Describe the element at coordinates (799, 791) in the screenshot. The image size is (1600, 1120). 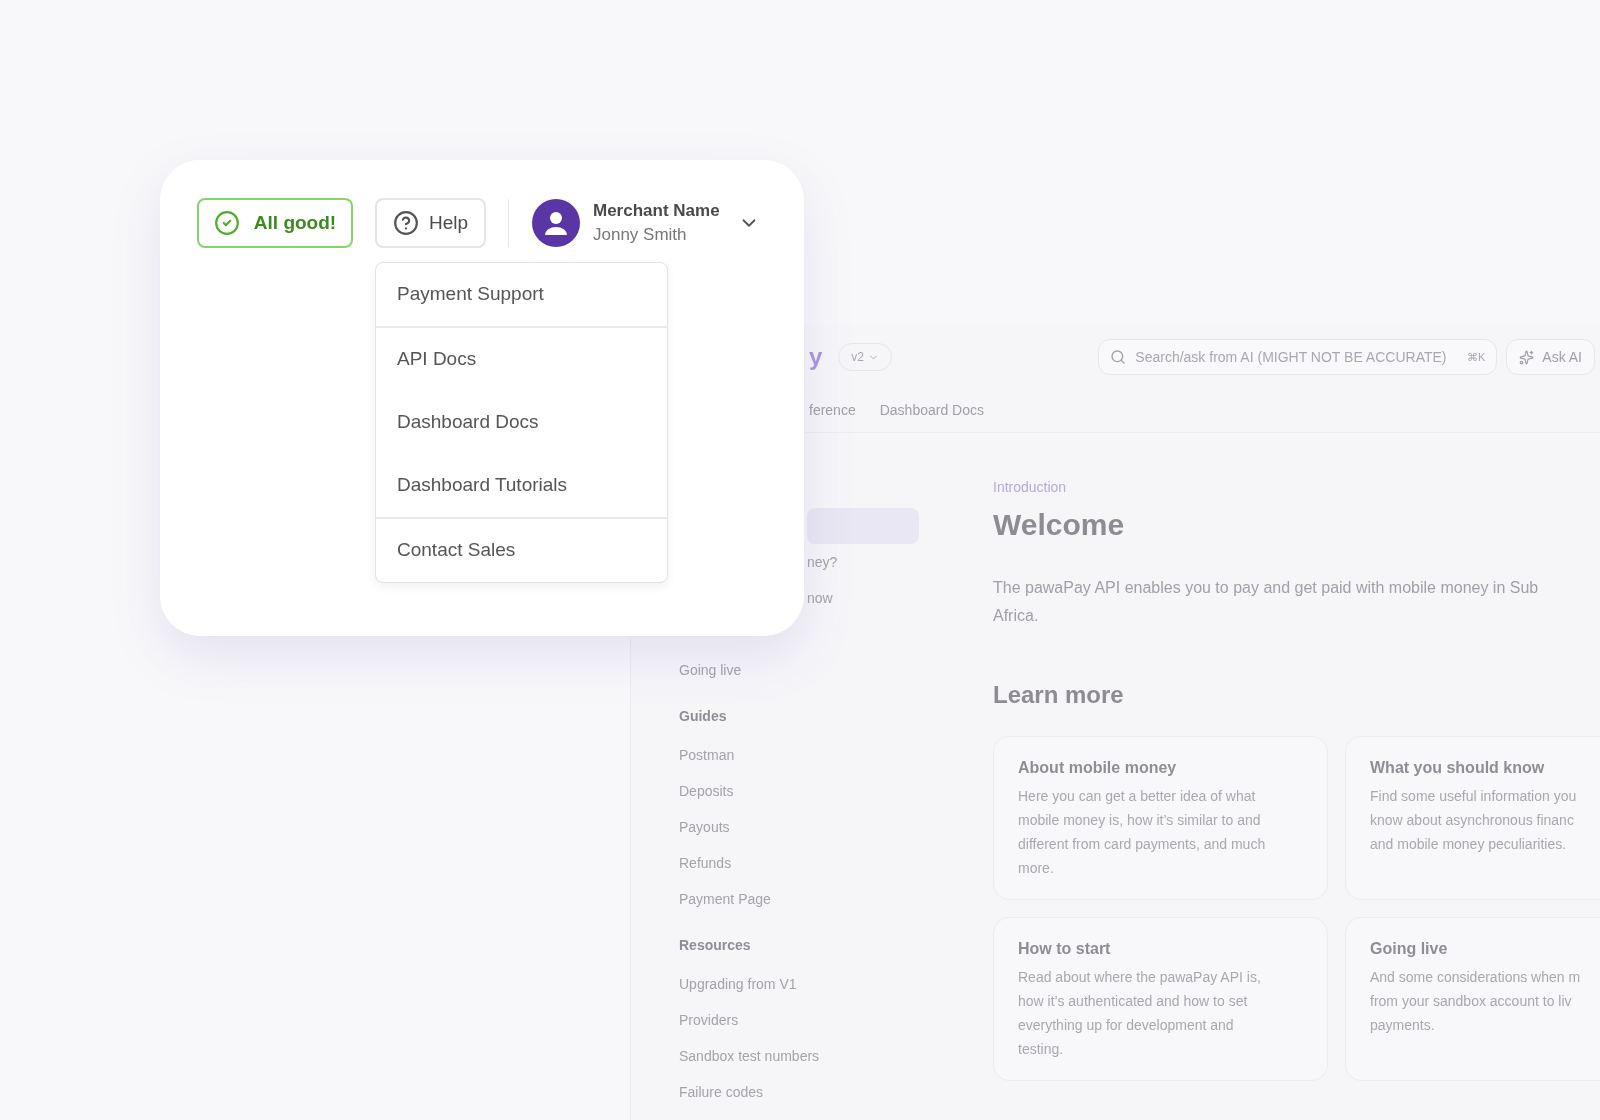
I see `sidebar-item: Deposits` at that location.